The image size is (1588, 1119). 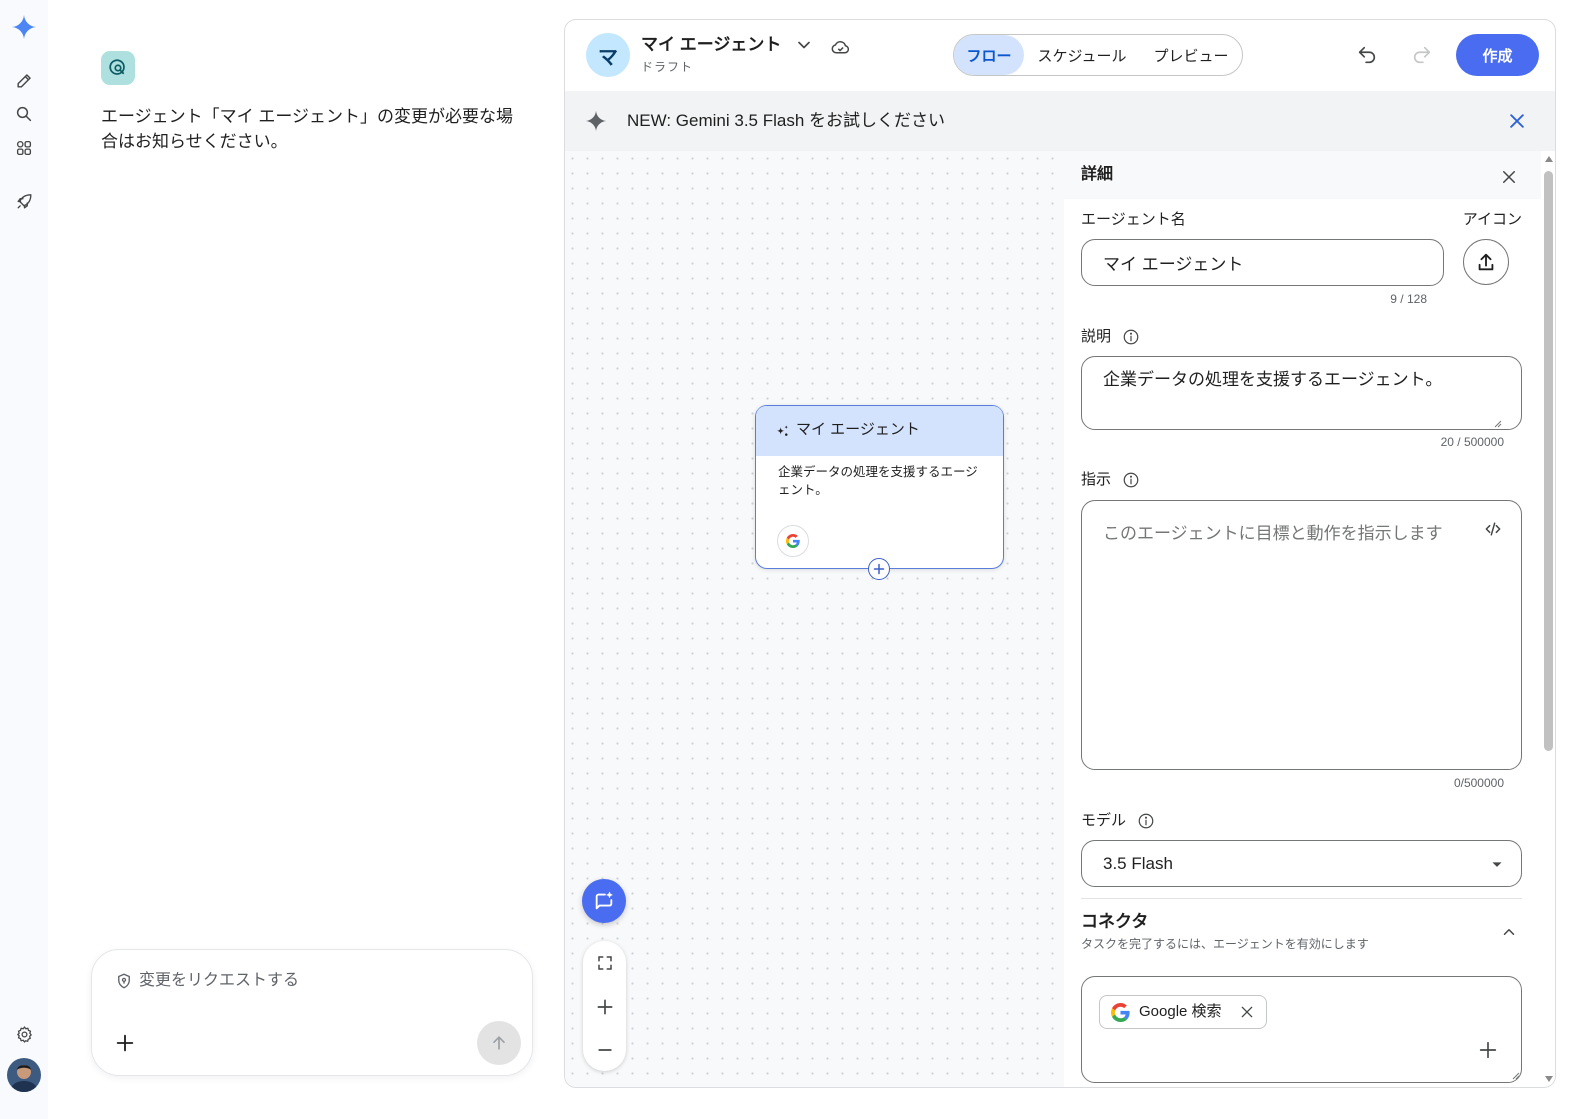 What do you see at coordinates (124, 981) in the screenshot?
I see `shield-icon` at bounding box center [124, 981].